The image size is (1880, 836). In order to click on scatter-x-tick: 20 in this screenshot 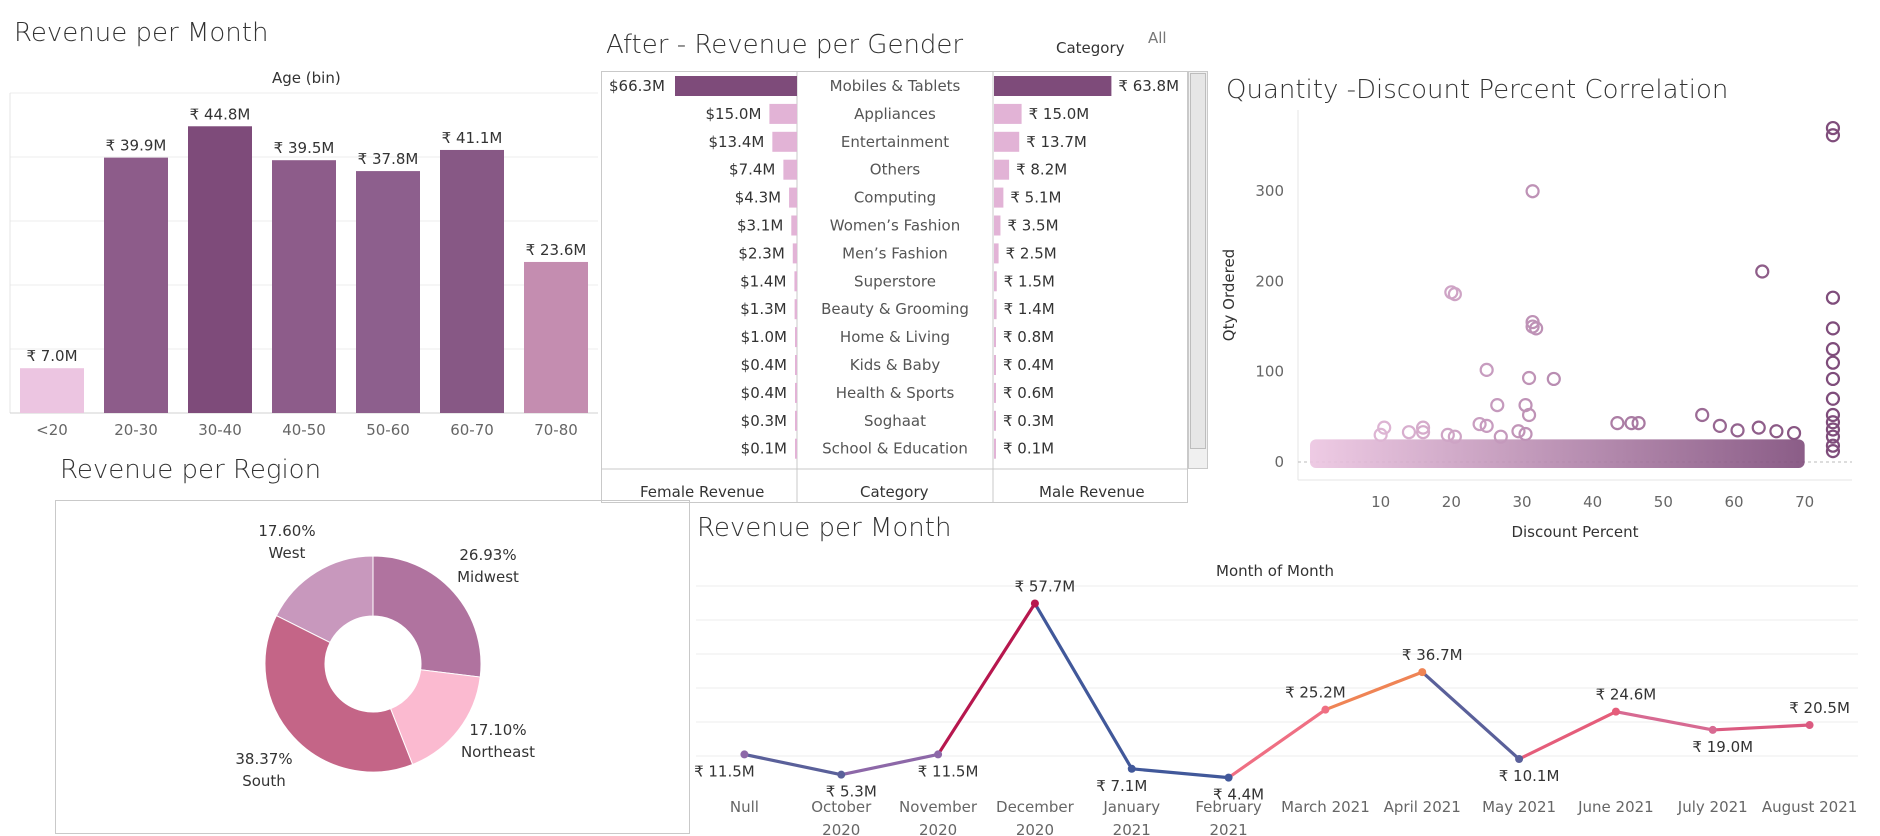, I will do `click(1451, 502)`.